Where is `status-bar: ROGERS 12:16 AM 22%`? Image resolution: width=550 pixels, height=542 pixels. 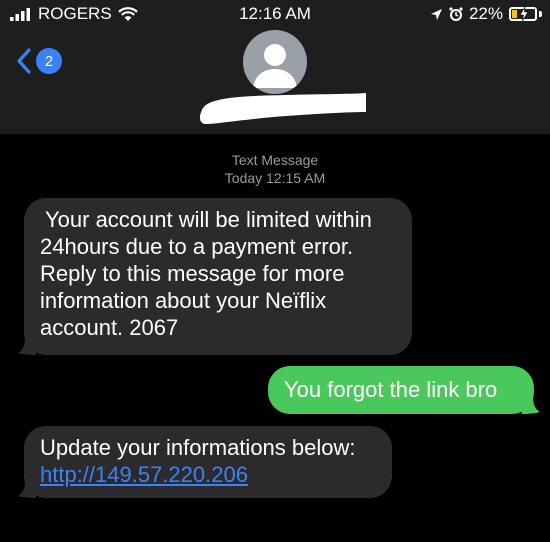 status-bar: ROGERS 12:16 AM 22% is located at coordinates (275, 14).